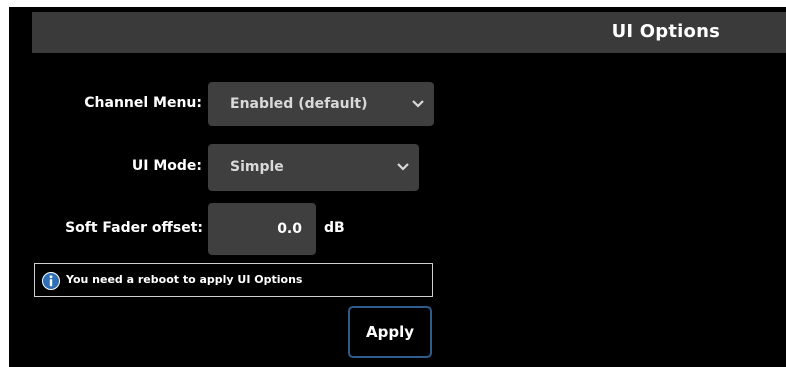 The height and width of the screenshot is (367, 786). I want to click on channel-menu-label: Channel Menu:, so click(143, 103).